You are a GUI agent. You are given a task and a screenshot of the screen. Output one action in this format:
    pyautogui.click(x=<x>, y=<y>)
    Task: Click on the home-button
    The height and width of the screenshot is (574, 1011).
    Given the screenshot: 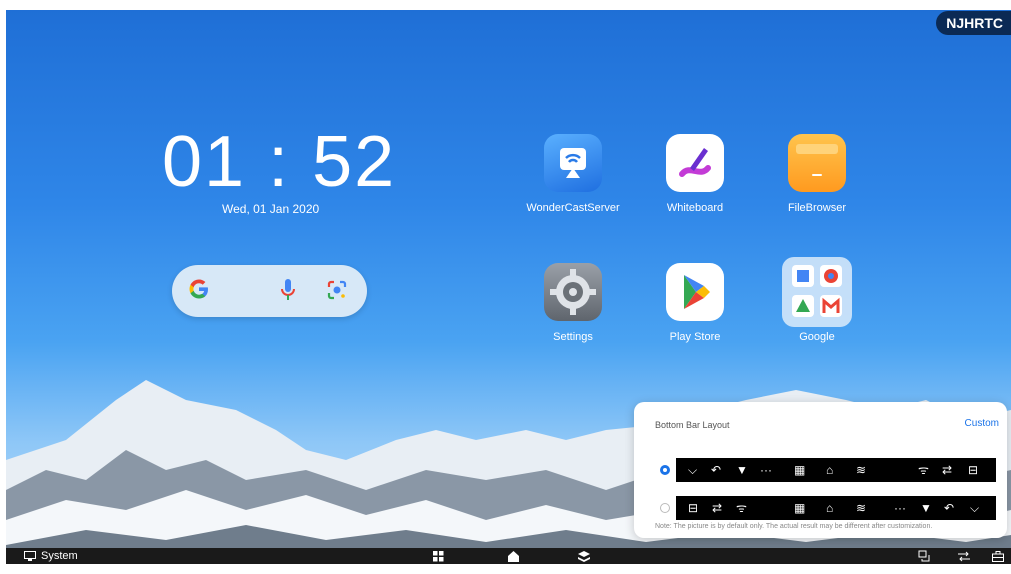 What is the action you would take?
    pyautogui.click(x=513, y=556)
    